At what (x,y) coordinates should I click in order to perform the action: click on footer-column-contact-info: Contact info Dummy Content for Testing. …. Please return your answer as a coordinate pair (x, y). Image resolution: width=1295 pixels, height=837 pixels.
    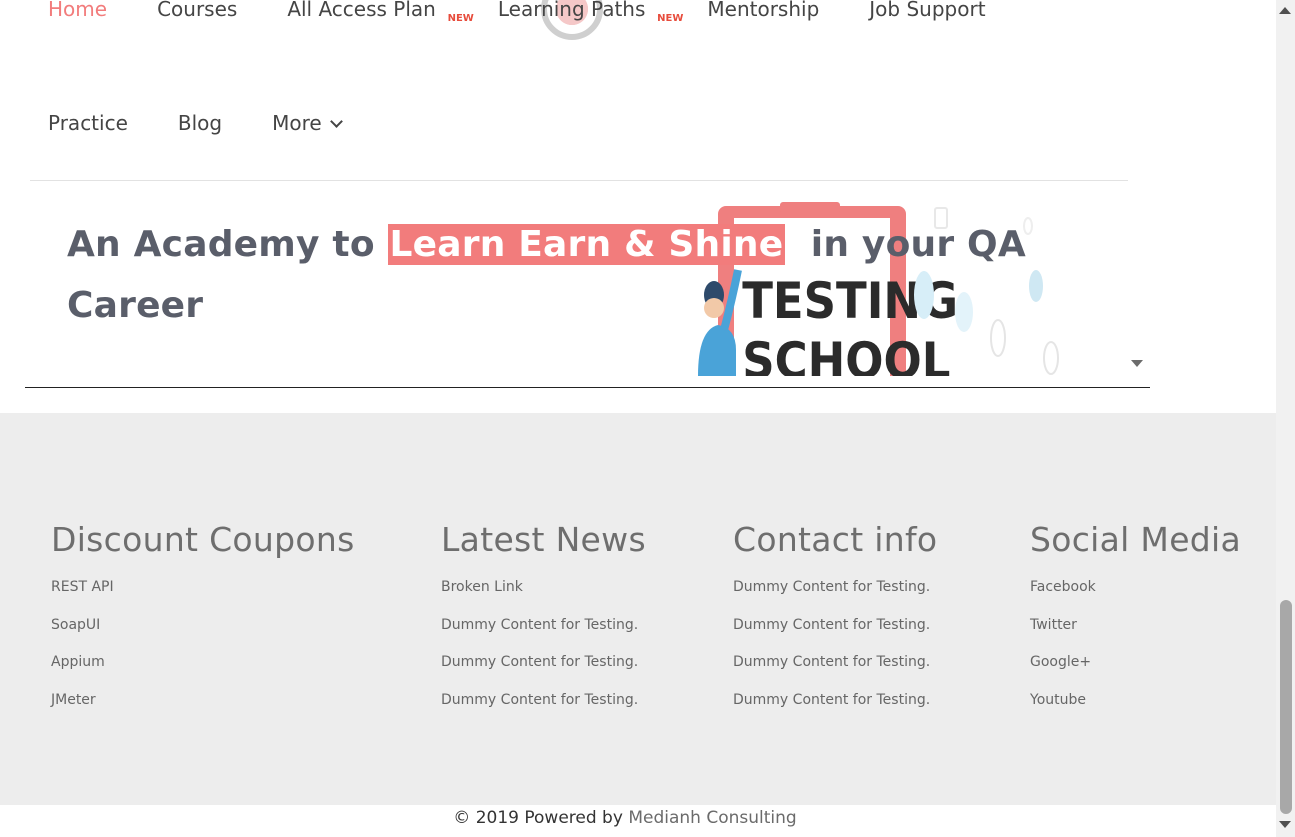
    Looking at the image, I should click on (835, 623).